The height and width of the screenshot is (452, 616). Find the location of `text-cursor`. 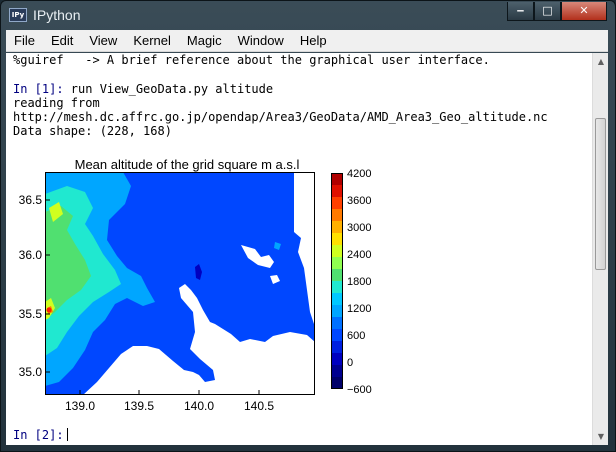

text-cursor is located at coordinates (67, 434).